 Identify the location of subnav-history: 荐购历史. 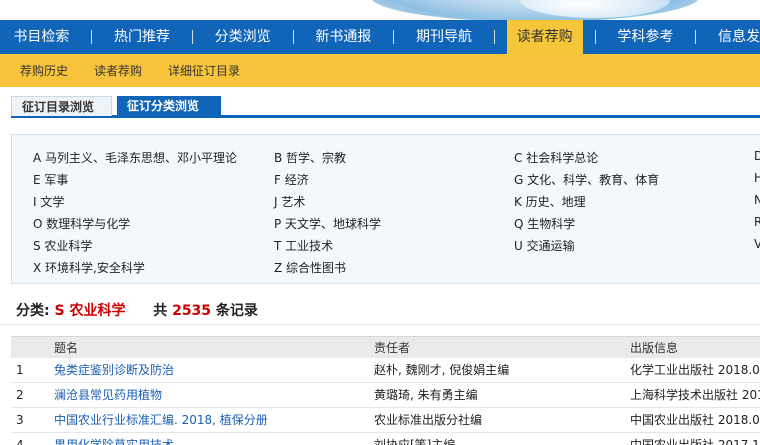
(44, 70).